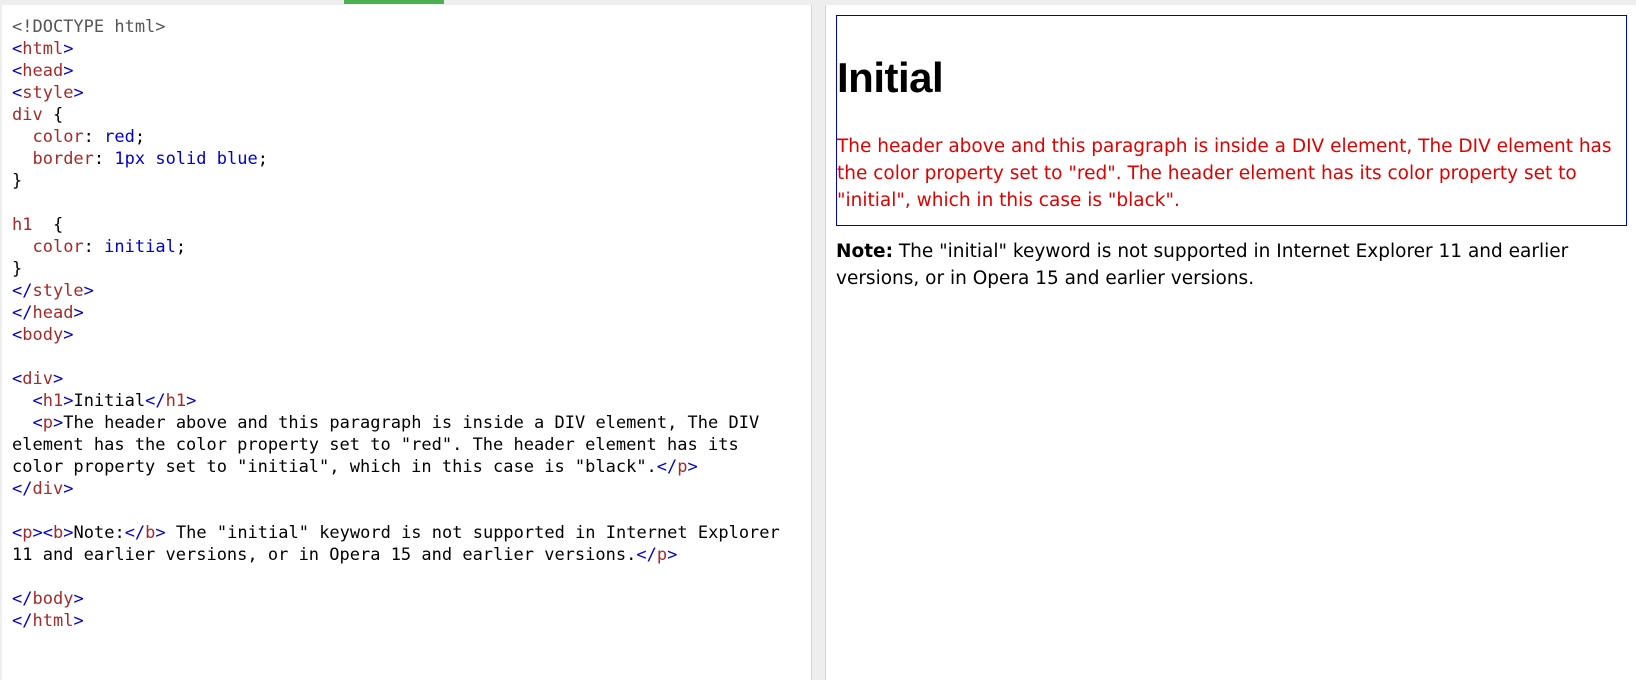  Describe the element at coordinates (37, 379) in the screenshot. I see `code-token: div` at that location.